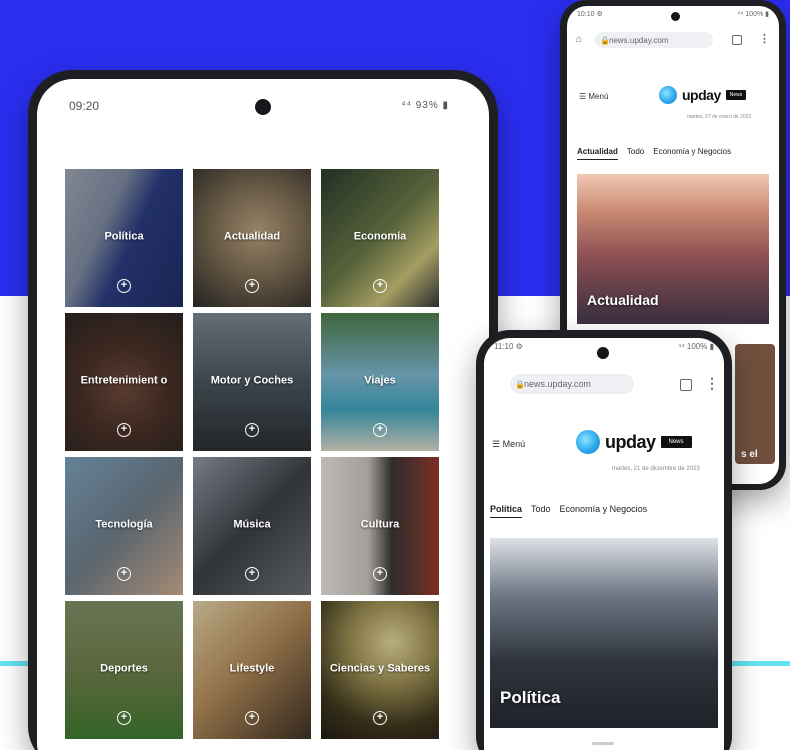  Describe the element at coordinates (590, 14) in the screenshot. I see `status-time: 10:10 ⚙` at that location.